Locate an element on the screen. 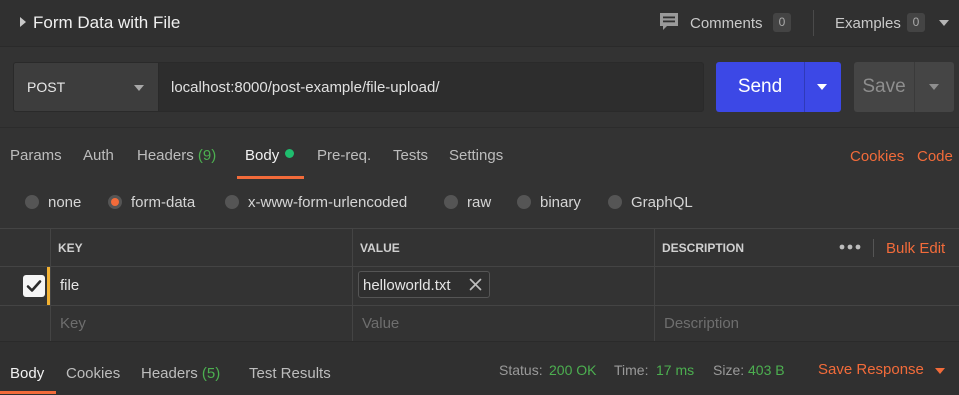  radio-label: none is located at coordinates (65, 202).